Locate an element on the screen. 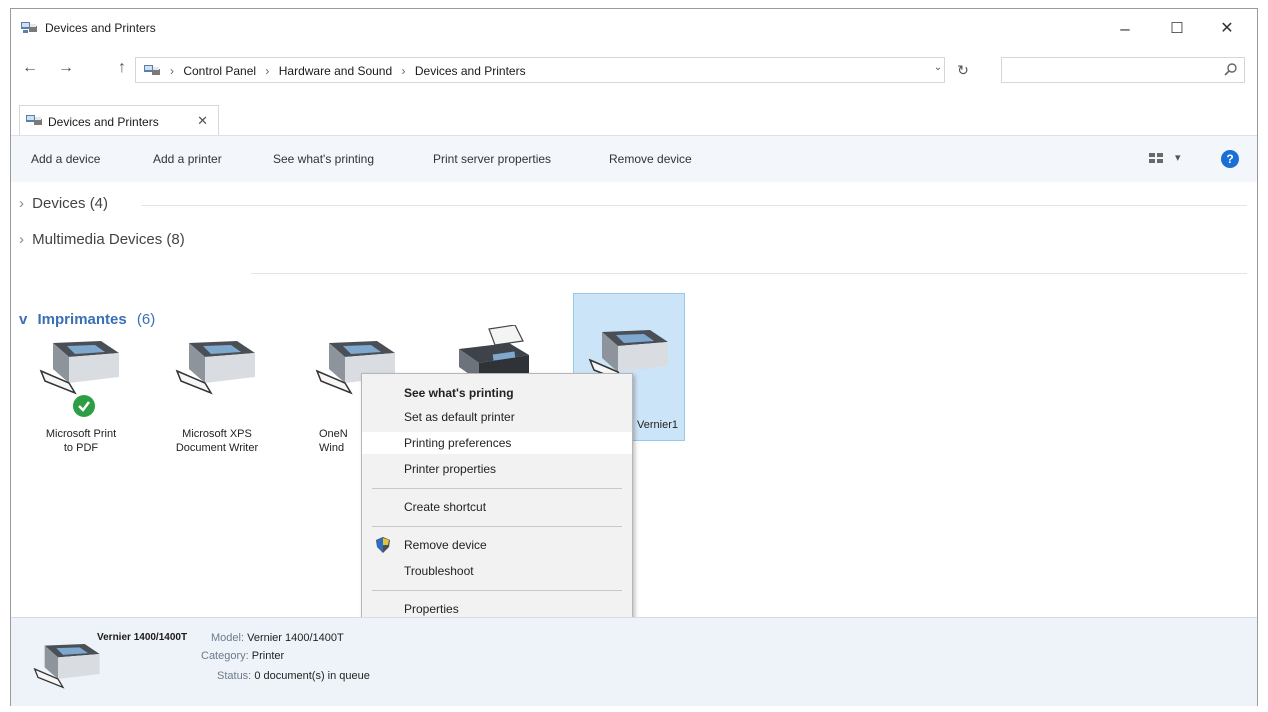  printer-item-microsoft-xps-document-writer: Microsoft XPS Document Writer is located at coordinates (217, 381).